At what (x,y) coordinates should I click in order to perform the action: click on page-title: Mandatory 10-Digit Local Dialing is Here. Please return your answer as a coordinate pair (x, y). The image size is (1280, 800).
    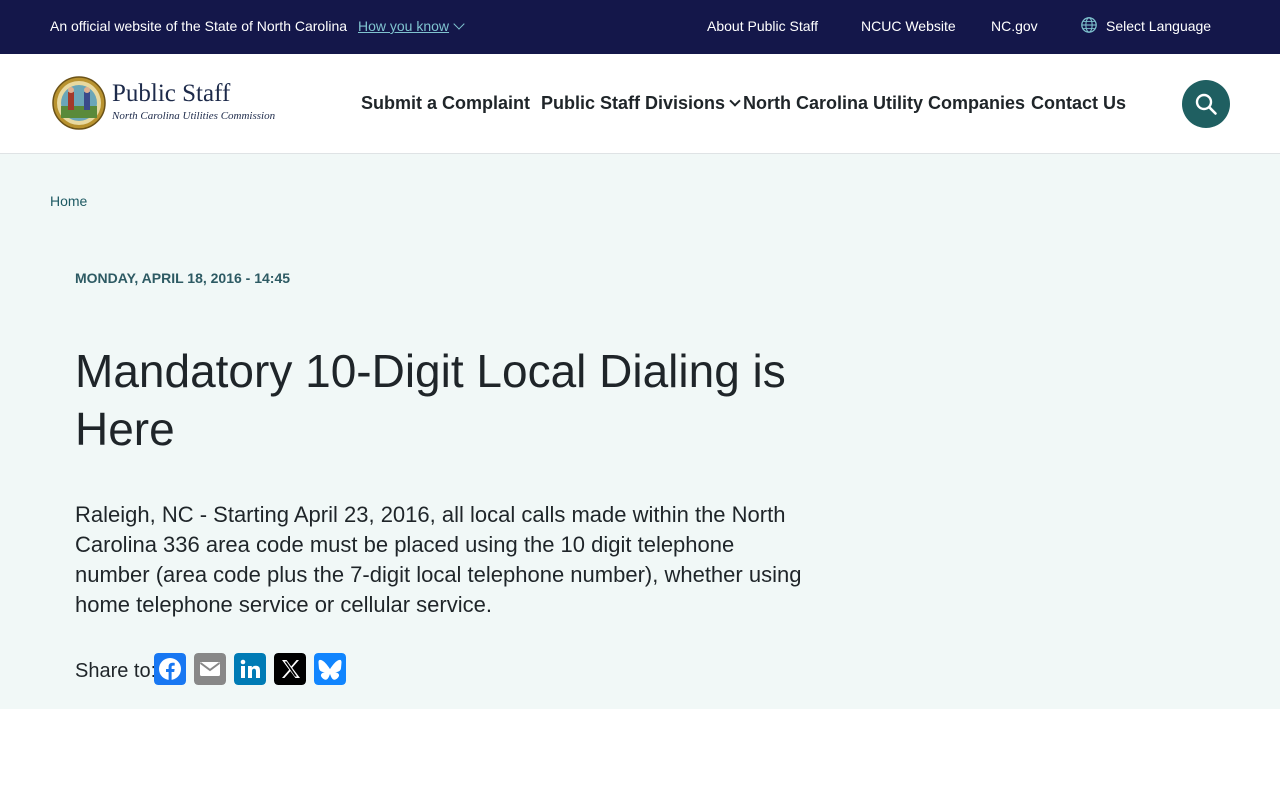
    Looking at the image, I should click on (430, 400).